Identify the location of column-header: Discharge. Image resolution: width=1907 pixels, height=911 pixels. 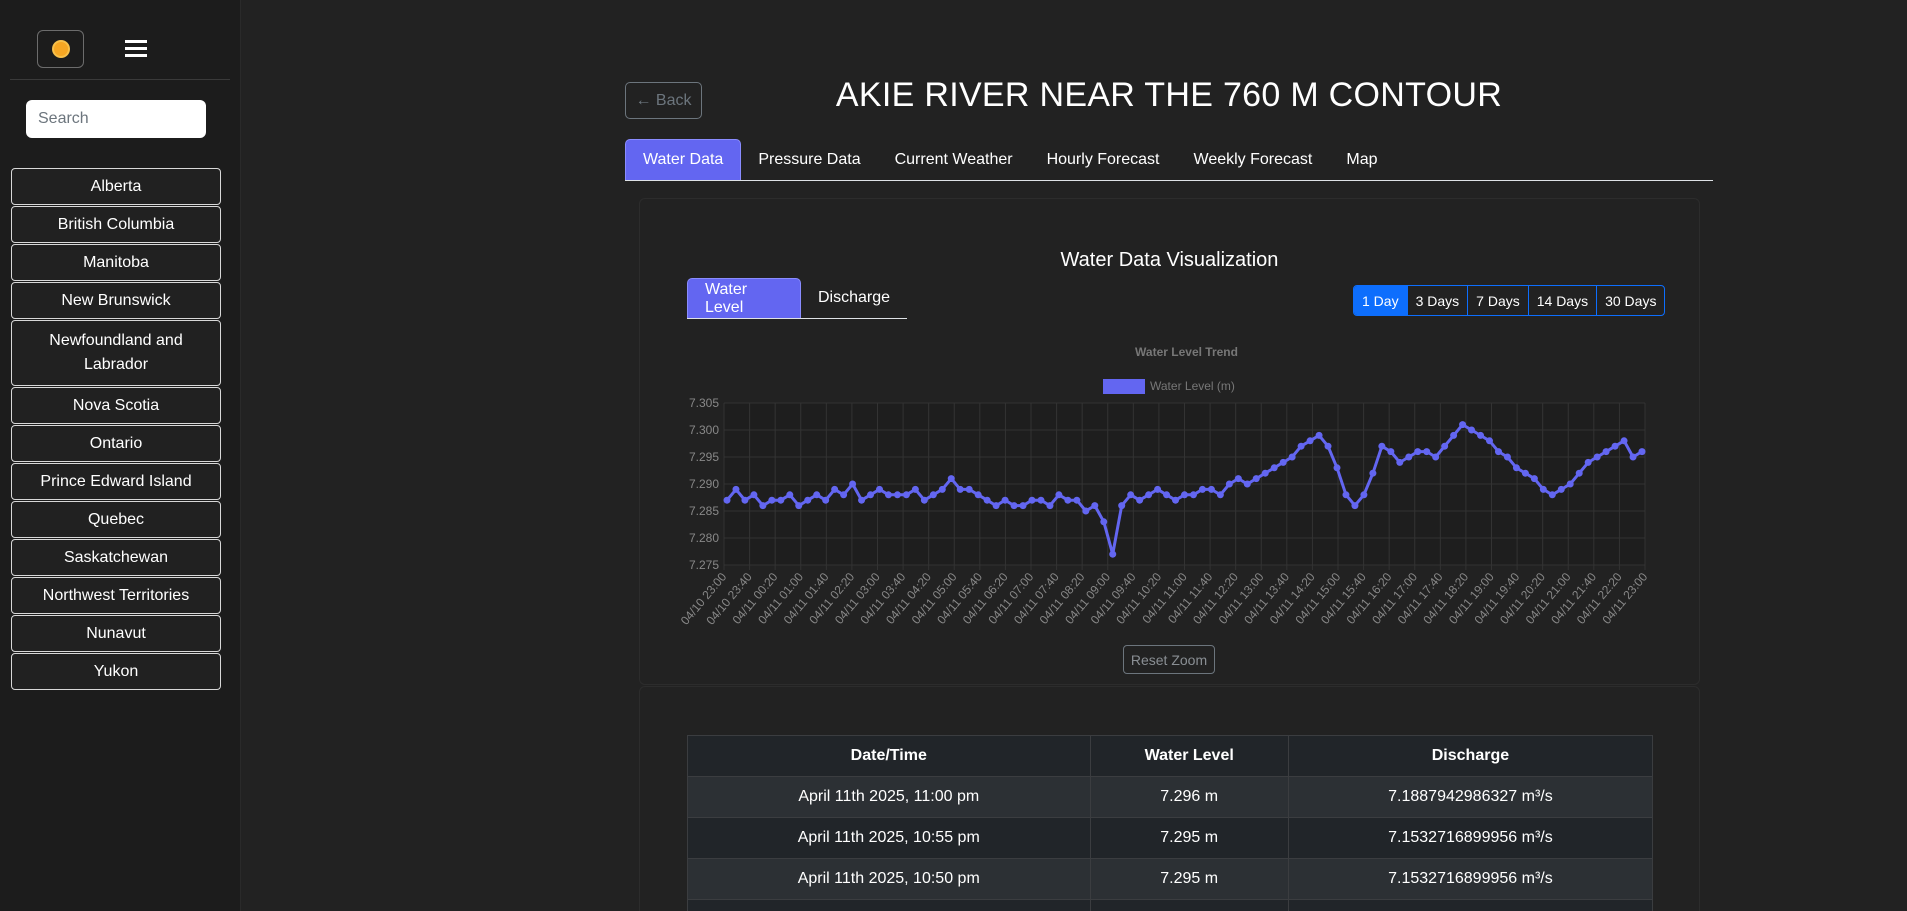
(1470, 756).